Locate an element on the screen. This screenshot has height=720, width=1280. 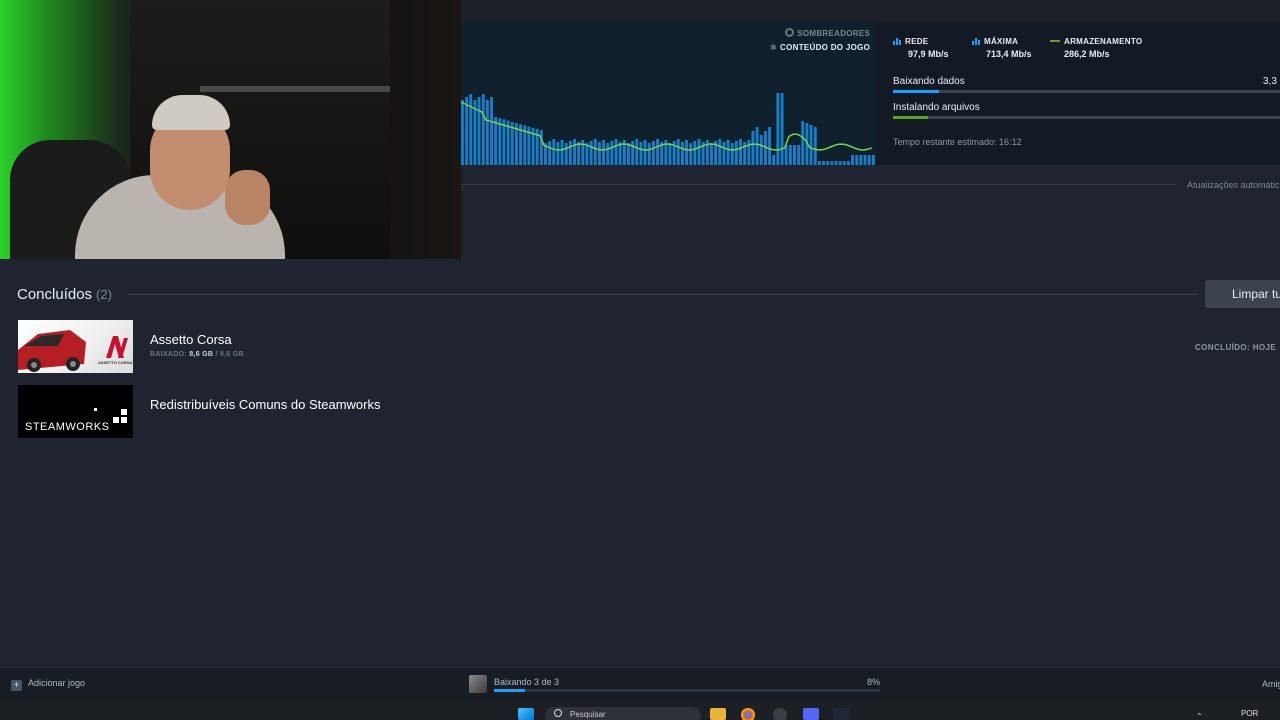
steamworks-title: Redistribuíveis Comuns do Steamworks is located at coordinates (265, 404).